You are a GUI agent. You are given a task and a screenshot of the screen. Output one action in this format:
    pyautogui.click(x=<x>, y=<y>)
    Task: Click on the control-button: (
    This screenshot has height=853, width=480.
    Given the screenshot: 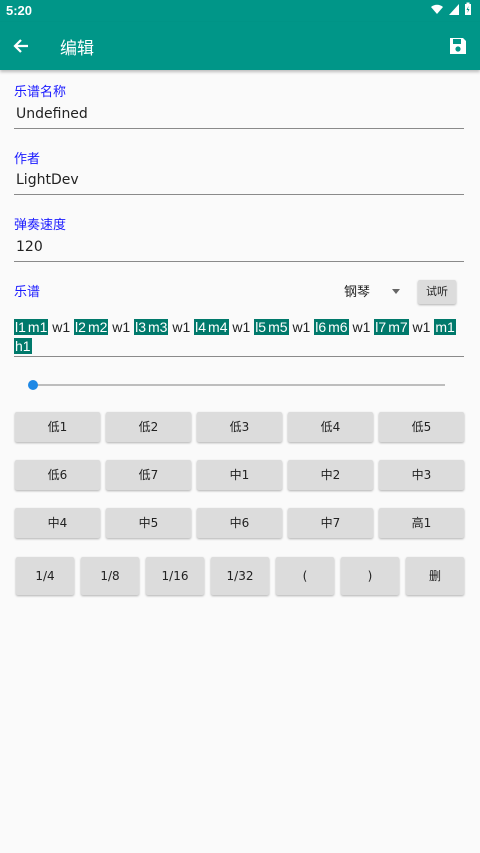 What is the action you would take?
    pyautogui.click(x=305, y=576)
    